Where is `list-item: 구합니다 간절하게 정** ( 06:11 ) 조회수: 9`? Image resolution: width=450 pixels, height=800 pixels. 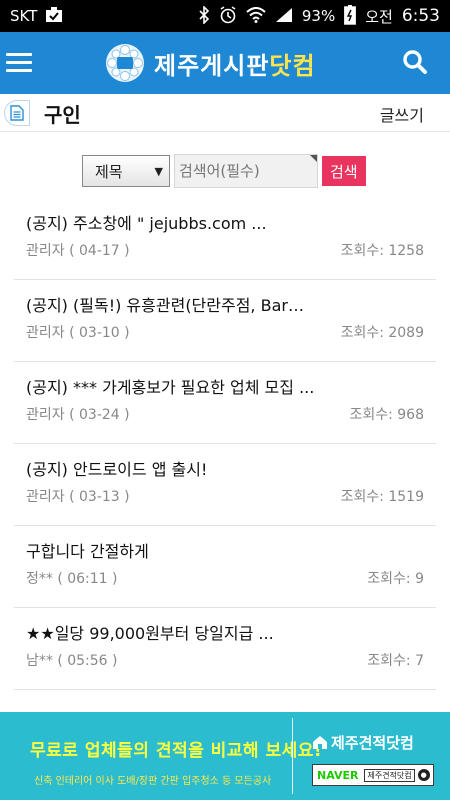
list-item: 구합니다 간절하게 정** ( 06:11 ) 조회수: 9 is located at coordinates (225, 567).